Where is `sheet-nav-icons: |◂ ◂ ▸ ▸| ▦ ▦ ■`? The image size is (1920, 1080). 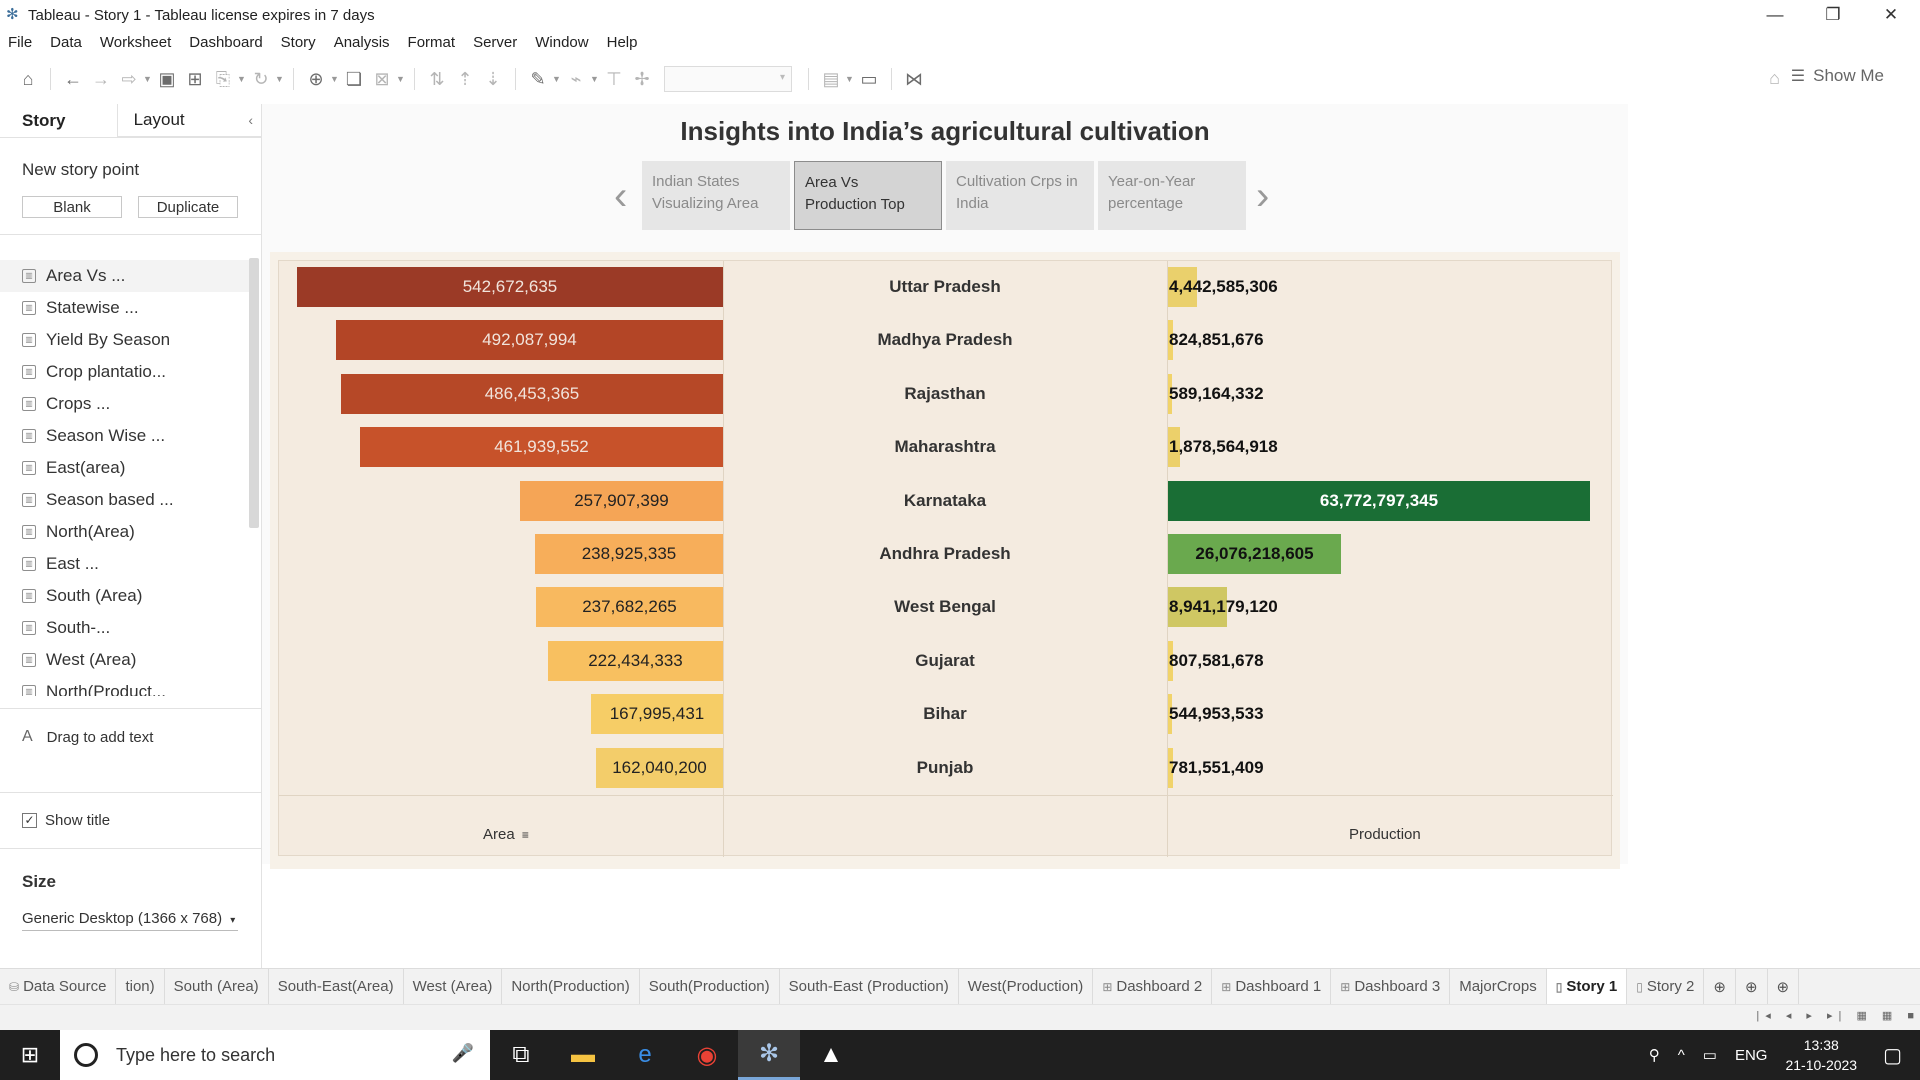
sheet-nav-icons: |◂ ◂ ▸ ▸| ▦ ▦ ■ is located at coordinates (1838, 1015).